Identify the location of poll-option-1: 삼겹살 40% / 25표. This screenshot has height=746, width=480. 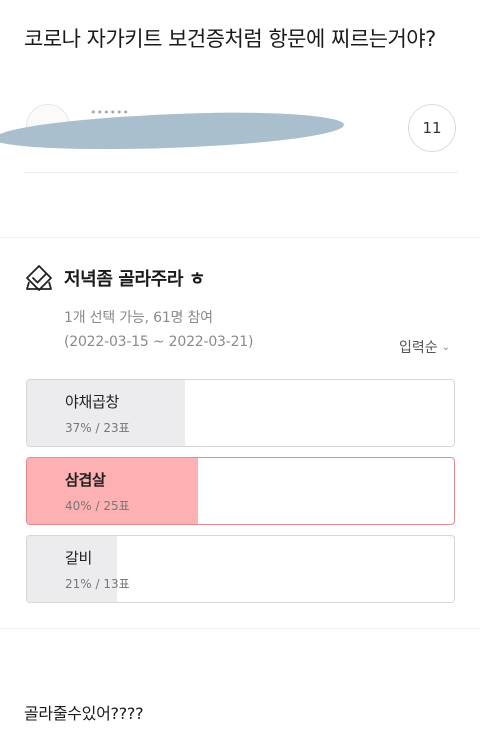
(240, 491).